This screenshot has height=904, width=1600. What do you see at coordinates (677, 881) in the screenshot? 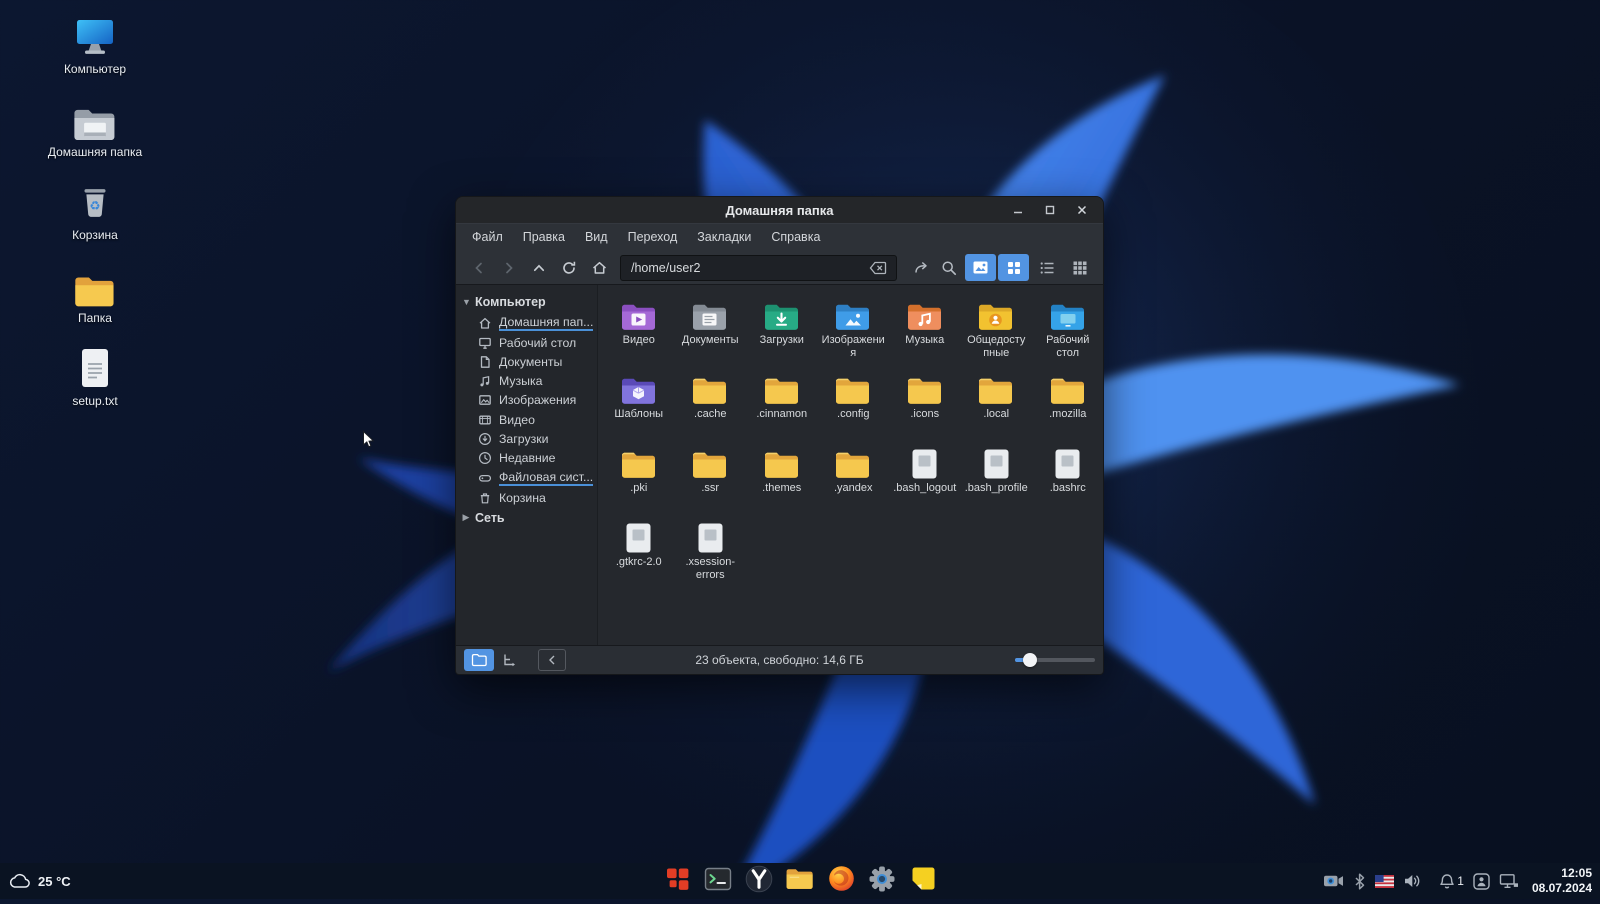
I see `taskbar-app-start-menu` at bounding box center [677, 881].